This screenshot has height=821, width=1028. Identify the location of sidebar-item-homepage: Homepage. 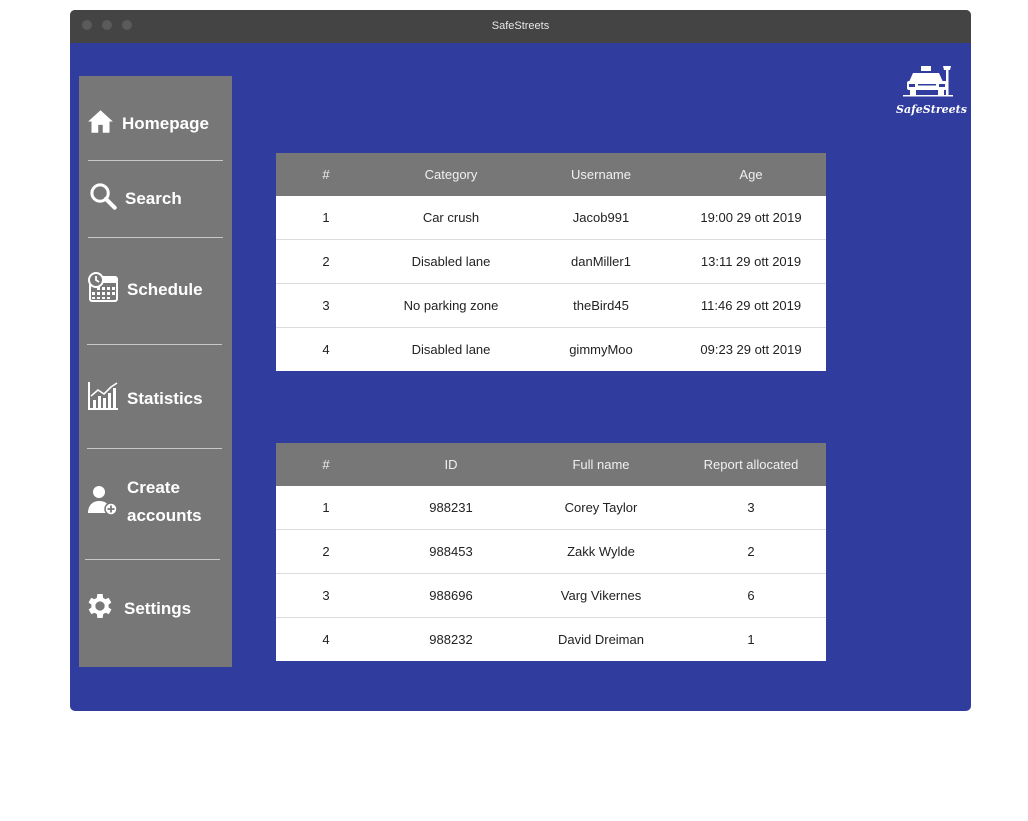
(148, 124).